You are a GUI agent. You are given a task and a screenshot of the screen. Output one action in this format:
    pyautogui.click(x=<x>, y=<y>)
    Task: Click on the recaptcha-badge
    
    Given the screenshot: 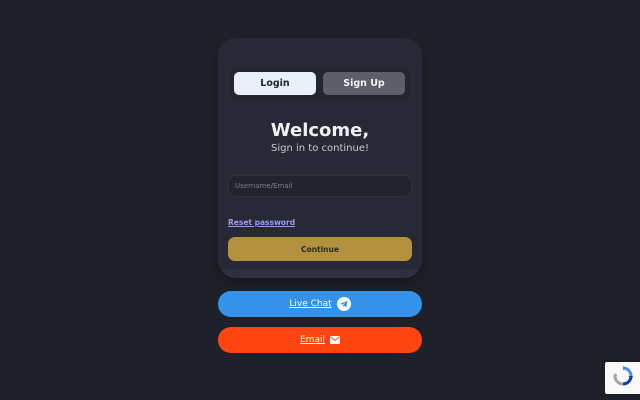 What is the action you would take?
    pyautogui.click(x=622, y=378)
    